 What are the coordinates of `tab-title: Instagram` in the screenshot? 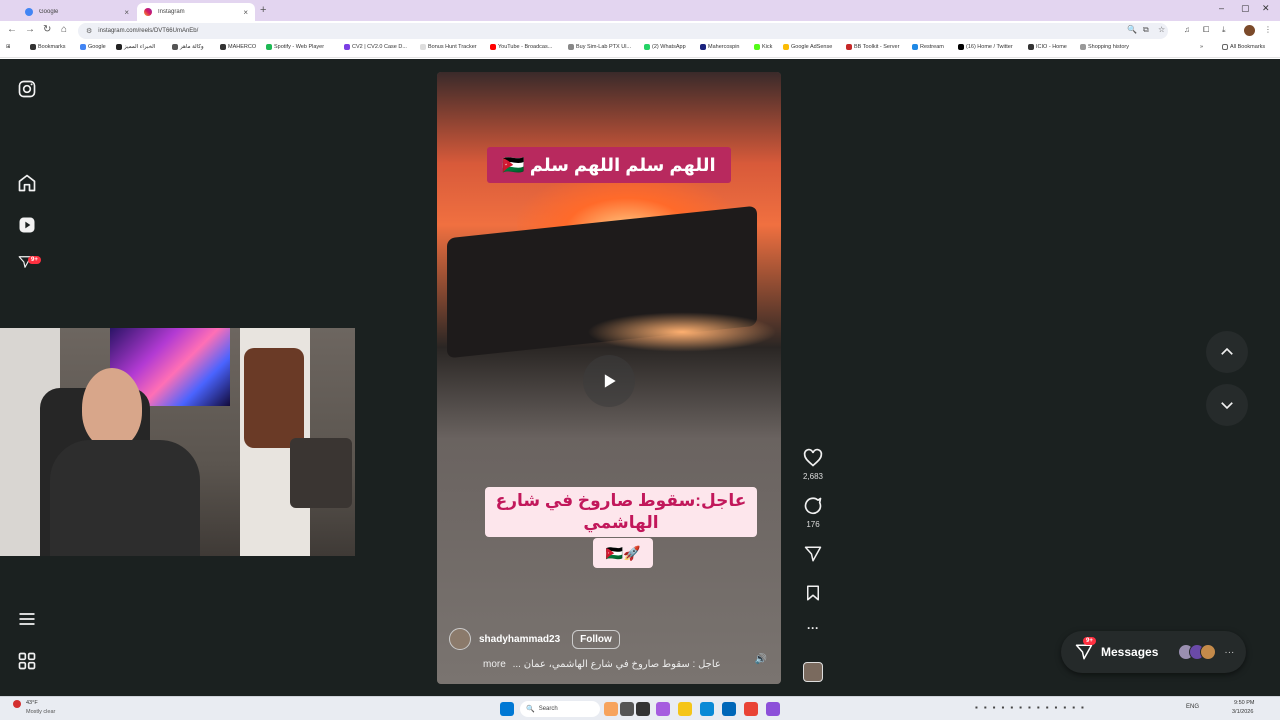 It's located at (171, 12).